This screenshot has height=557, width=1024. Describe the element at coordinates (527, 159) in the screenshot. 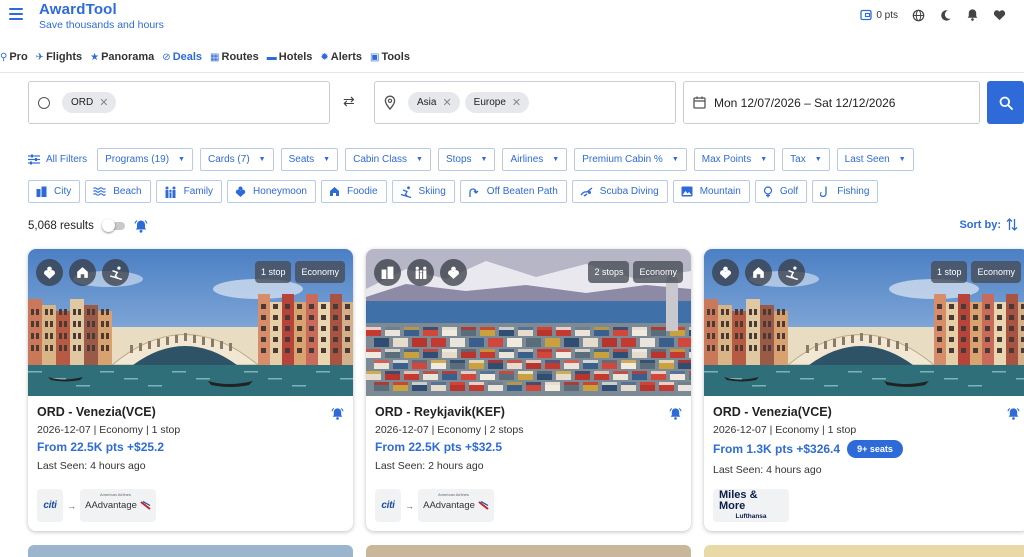

I see `filter-label: Airlines` at that location.